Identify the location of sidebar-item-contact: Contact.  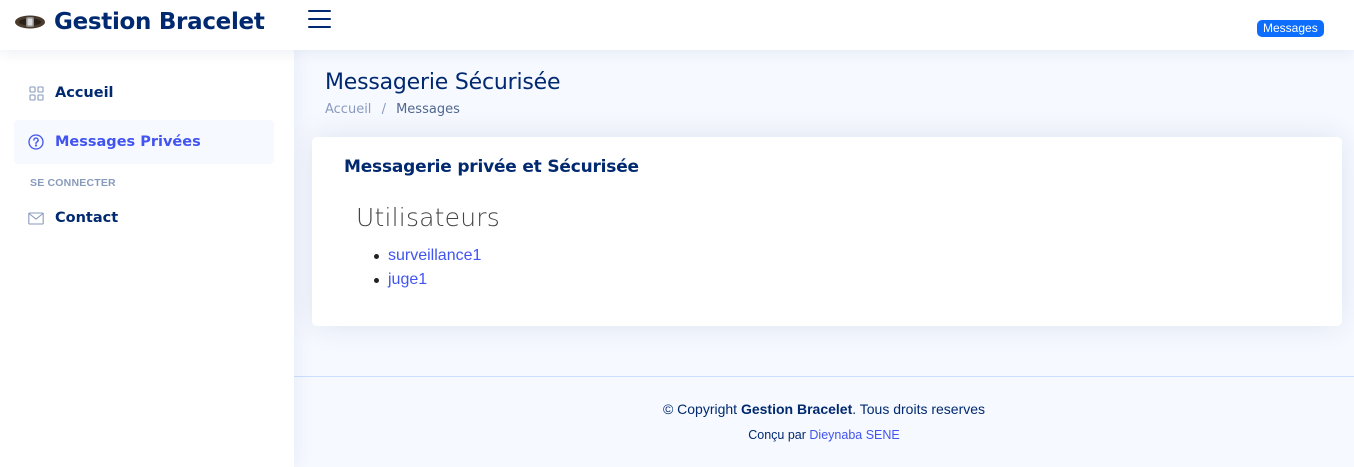
(144, 218).